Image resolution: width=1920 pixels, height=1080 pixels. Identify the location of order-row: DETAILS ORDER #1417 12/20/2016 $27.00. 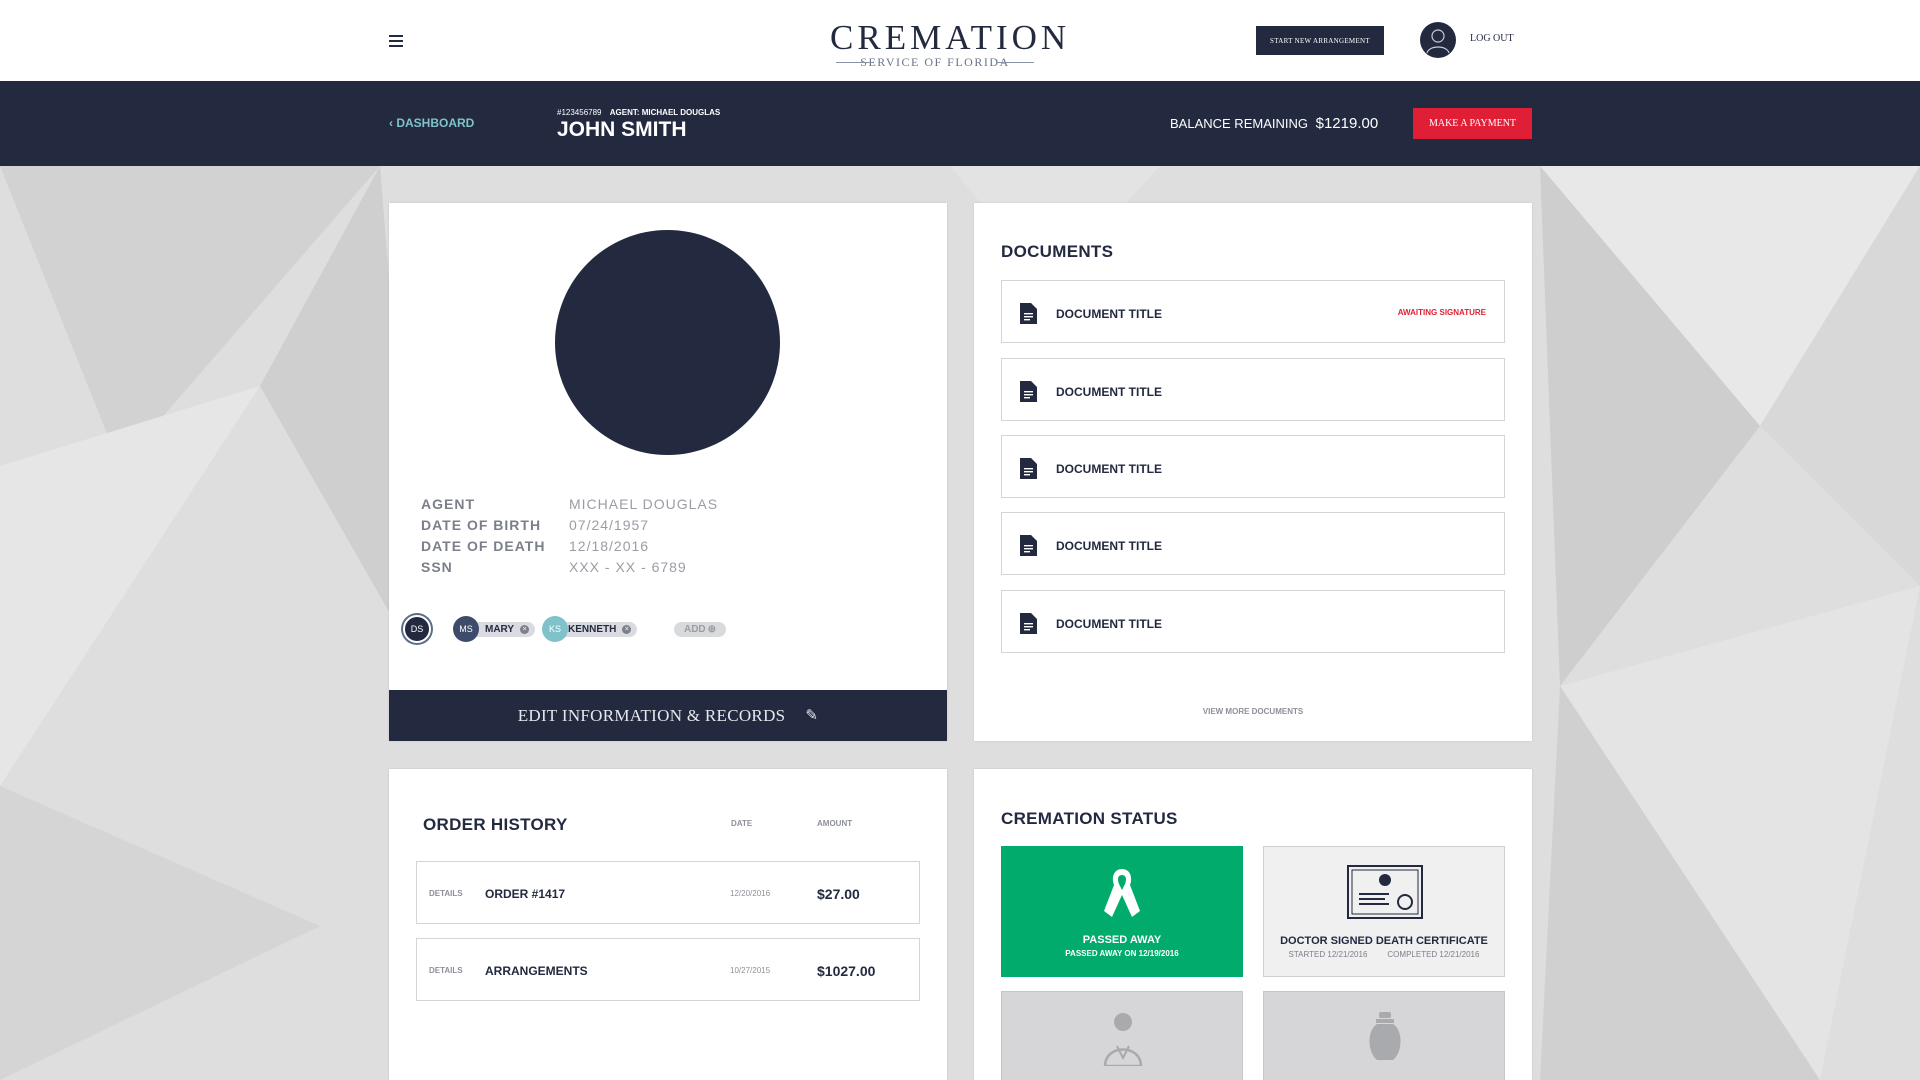
(668, 892).